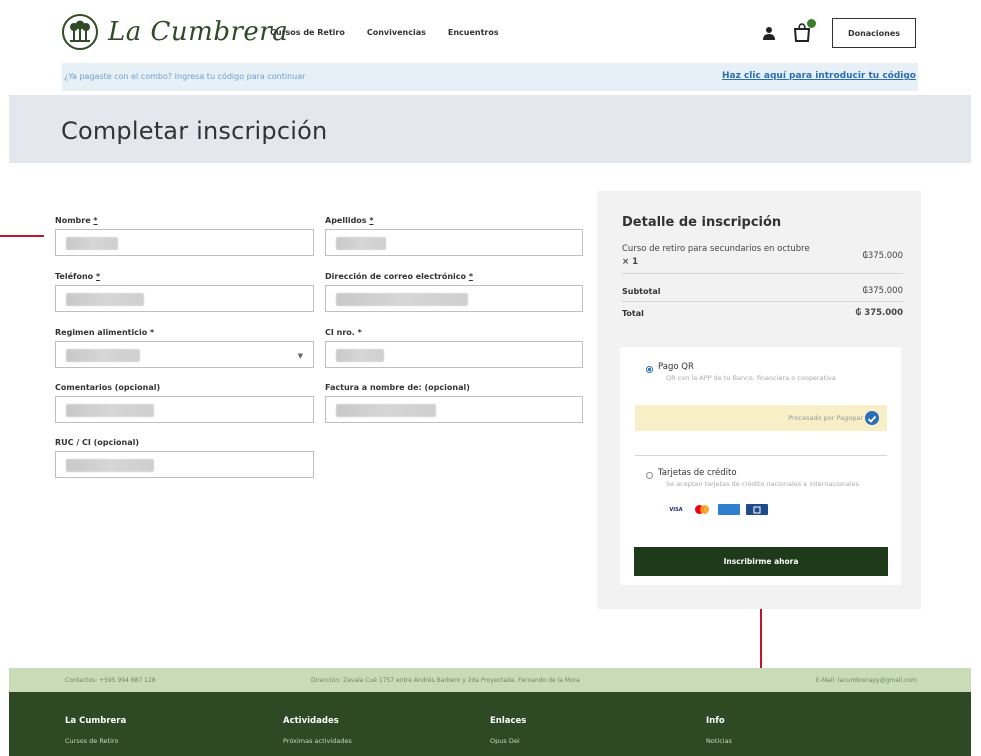 The width and height of the screenshot is (981, 756). I want to click on total-label: Total, so click(633, 313).